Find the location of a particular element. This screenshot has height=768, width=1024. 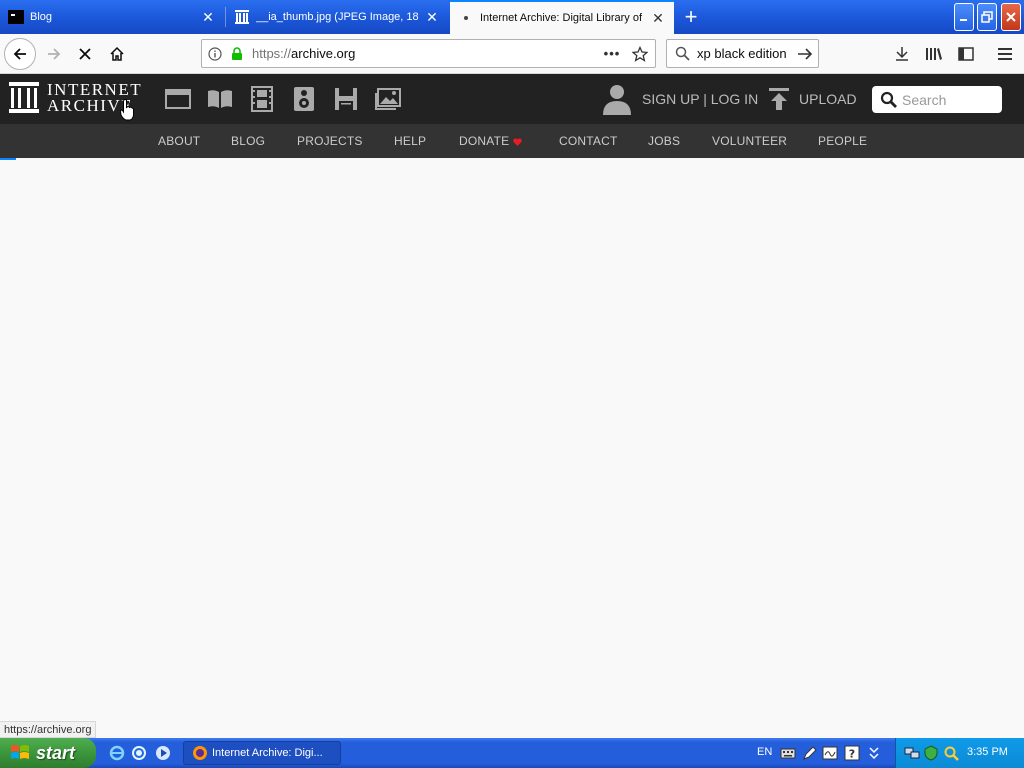

forward-button is located at coordinates (54, 54).